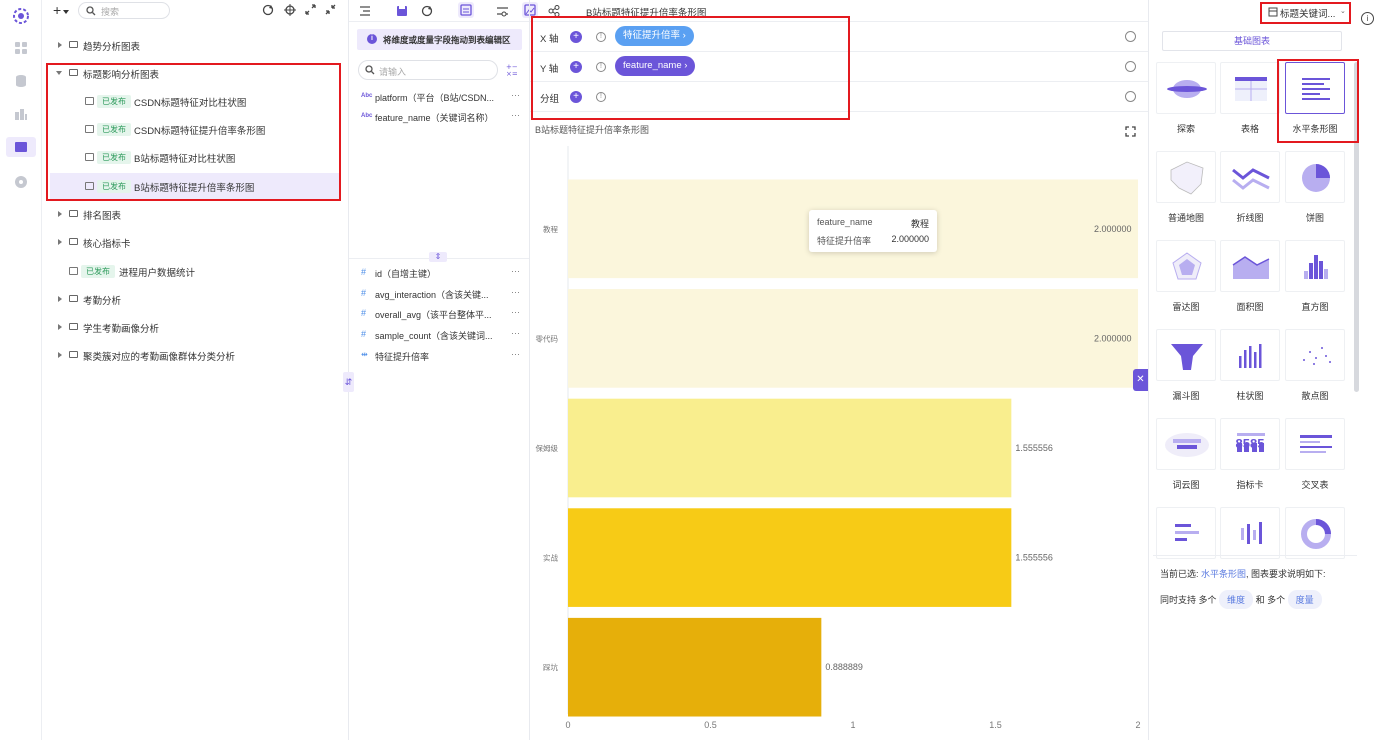 The image size is (1380, 740). Describe the element at coordinates (1250, 533) in the screenshot. I see `chart-type-box` at that location.